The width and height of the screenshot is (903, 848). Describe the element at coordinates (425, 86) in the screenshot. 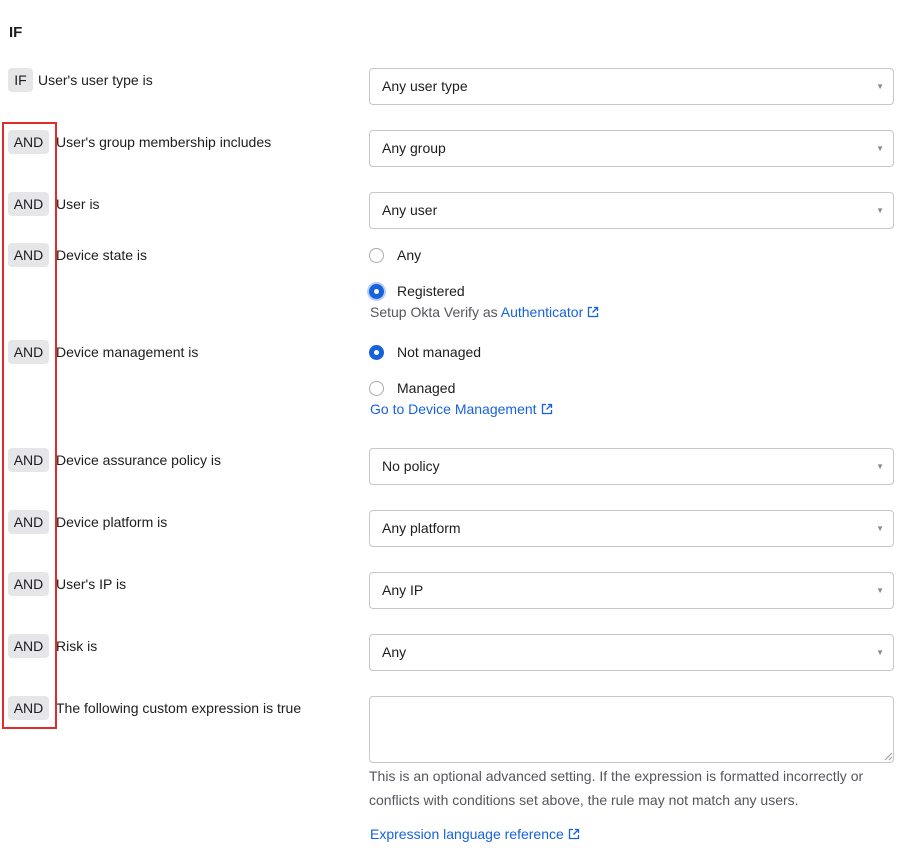

I see `user-type-select-value: Any user type` at that location.